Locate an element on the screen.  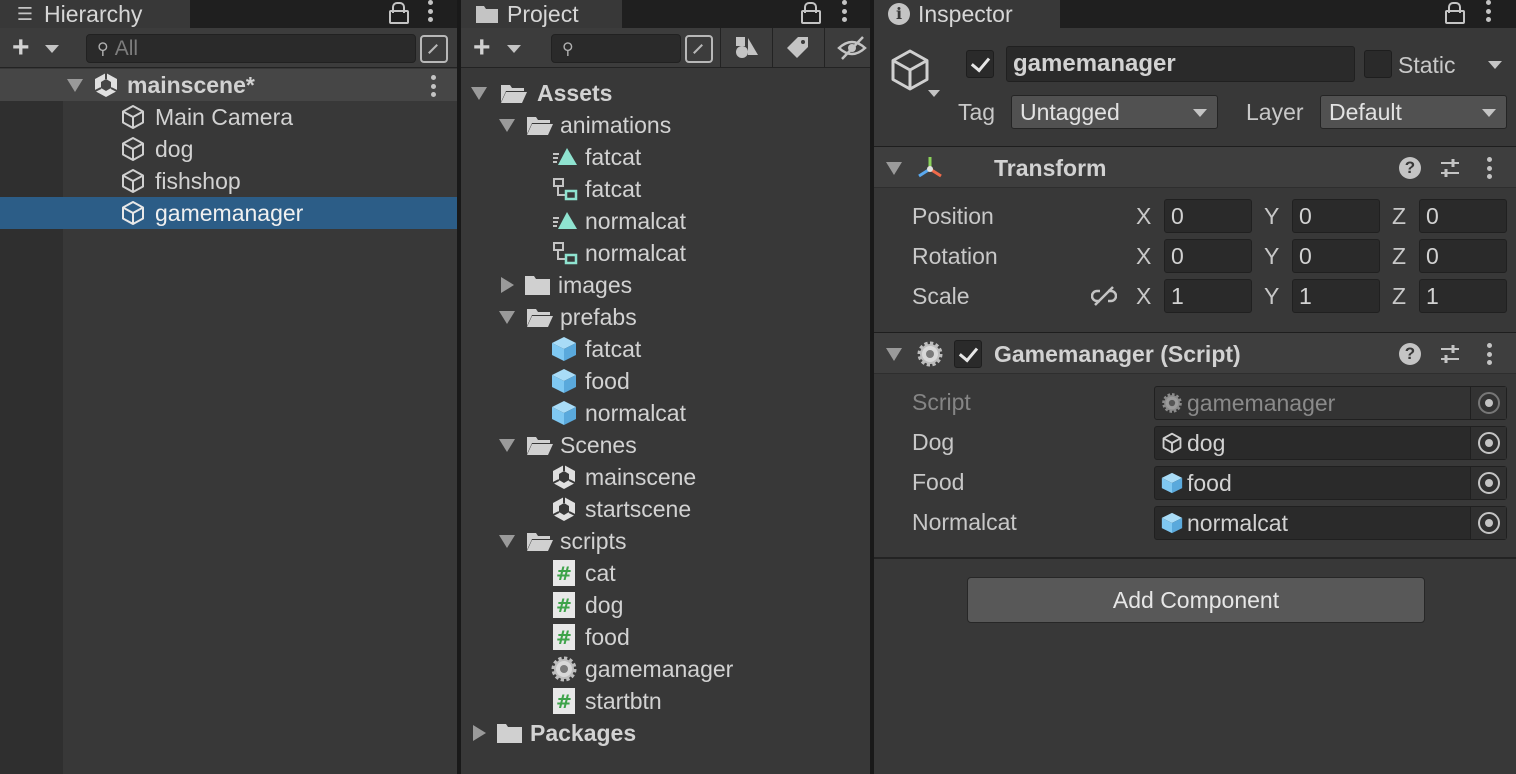
list-item: gamemanager is located at coordinates (665, 669).